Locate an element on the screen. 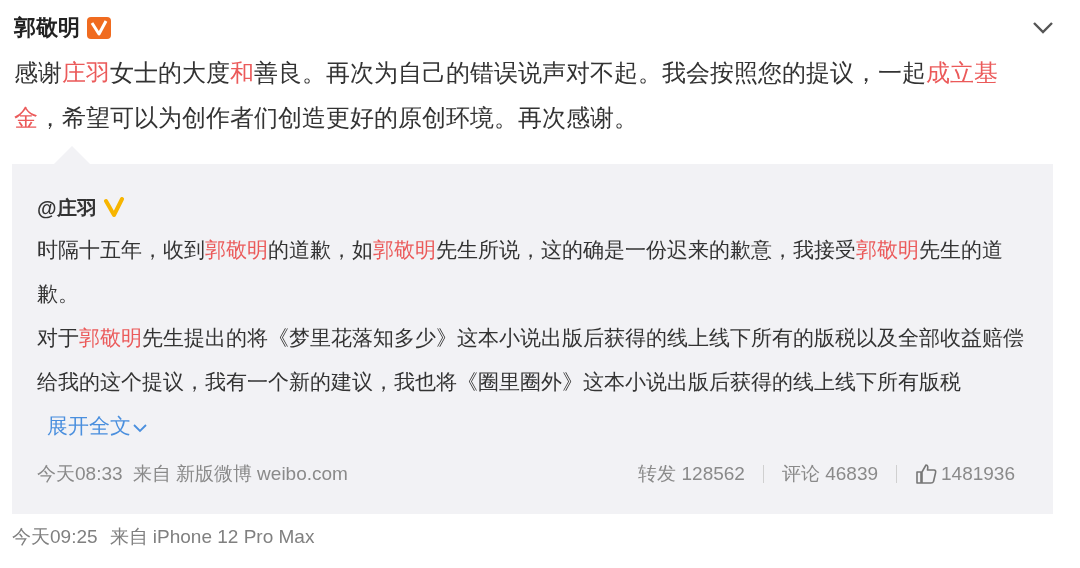 This screenshot has height=568, width=1080. post-time: 今天08:33 is located at coordinates (80, 474).